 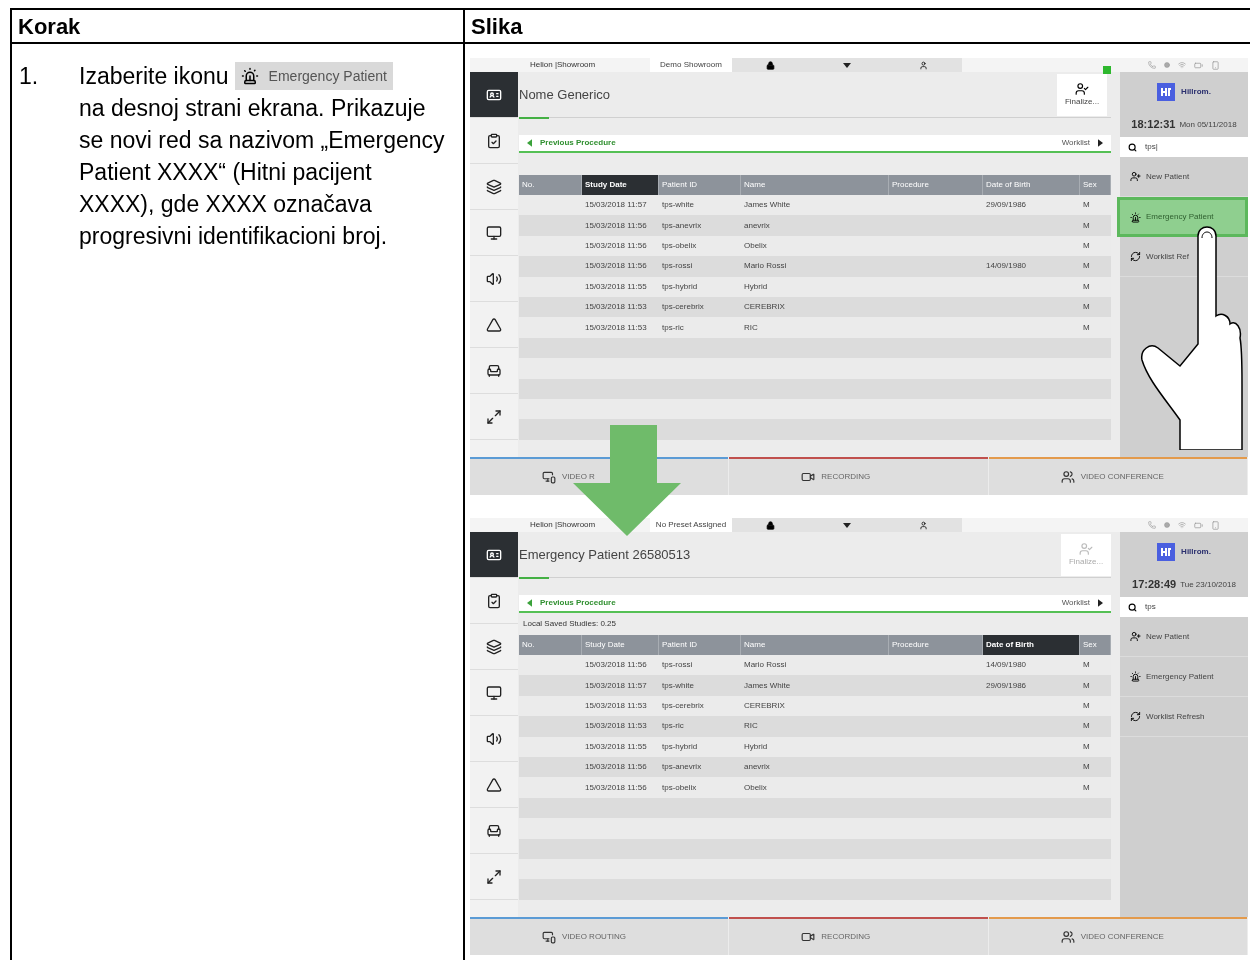 What do you see at coordinates (154, 76) in the screenshot?
I see `instruction-text: Izaberite ikonu` at bounding box center [154, 76].